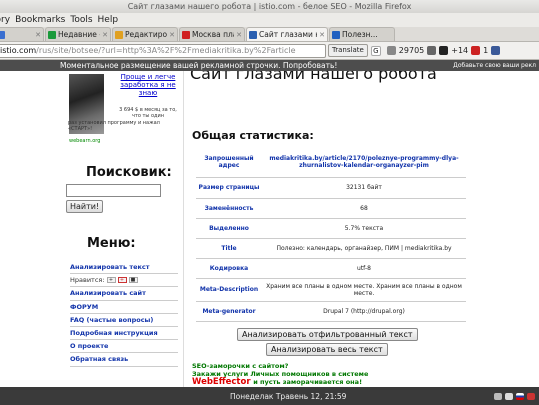 This screenshot has width=539, height=405. What do you see at coordinates (111, 20) in the screenshot?
I see `menu-help: Help` at bounding box center [111, 20].